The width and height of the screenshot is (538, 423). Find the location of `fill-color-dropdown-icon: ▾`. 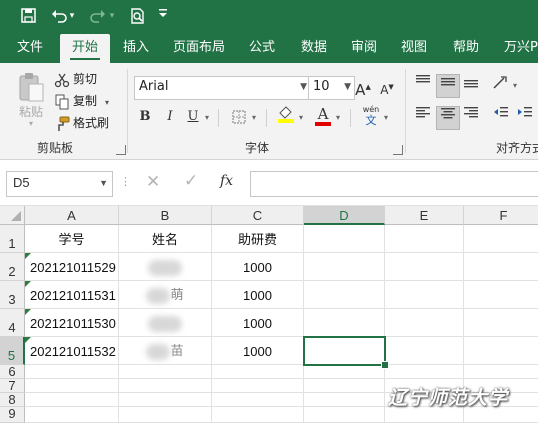

fill-color-dropdown-icon: ▾ is located at coordinates (301, 117).